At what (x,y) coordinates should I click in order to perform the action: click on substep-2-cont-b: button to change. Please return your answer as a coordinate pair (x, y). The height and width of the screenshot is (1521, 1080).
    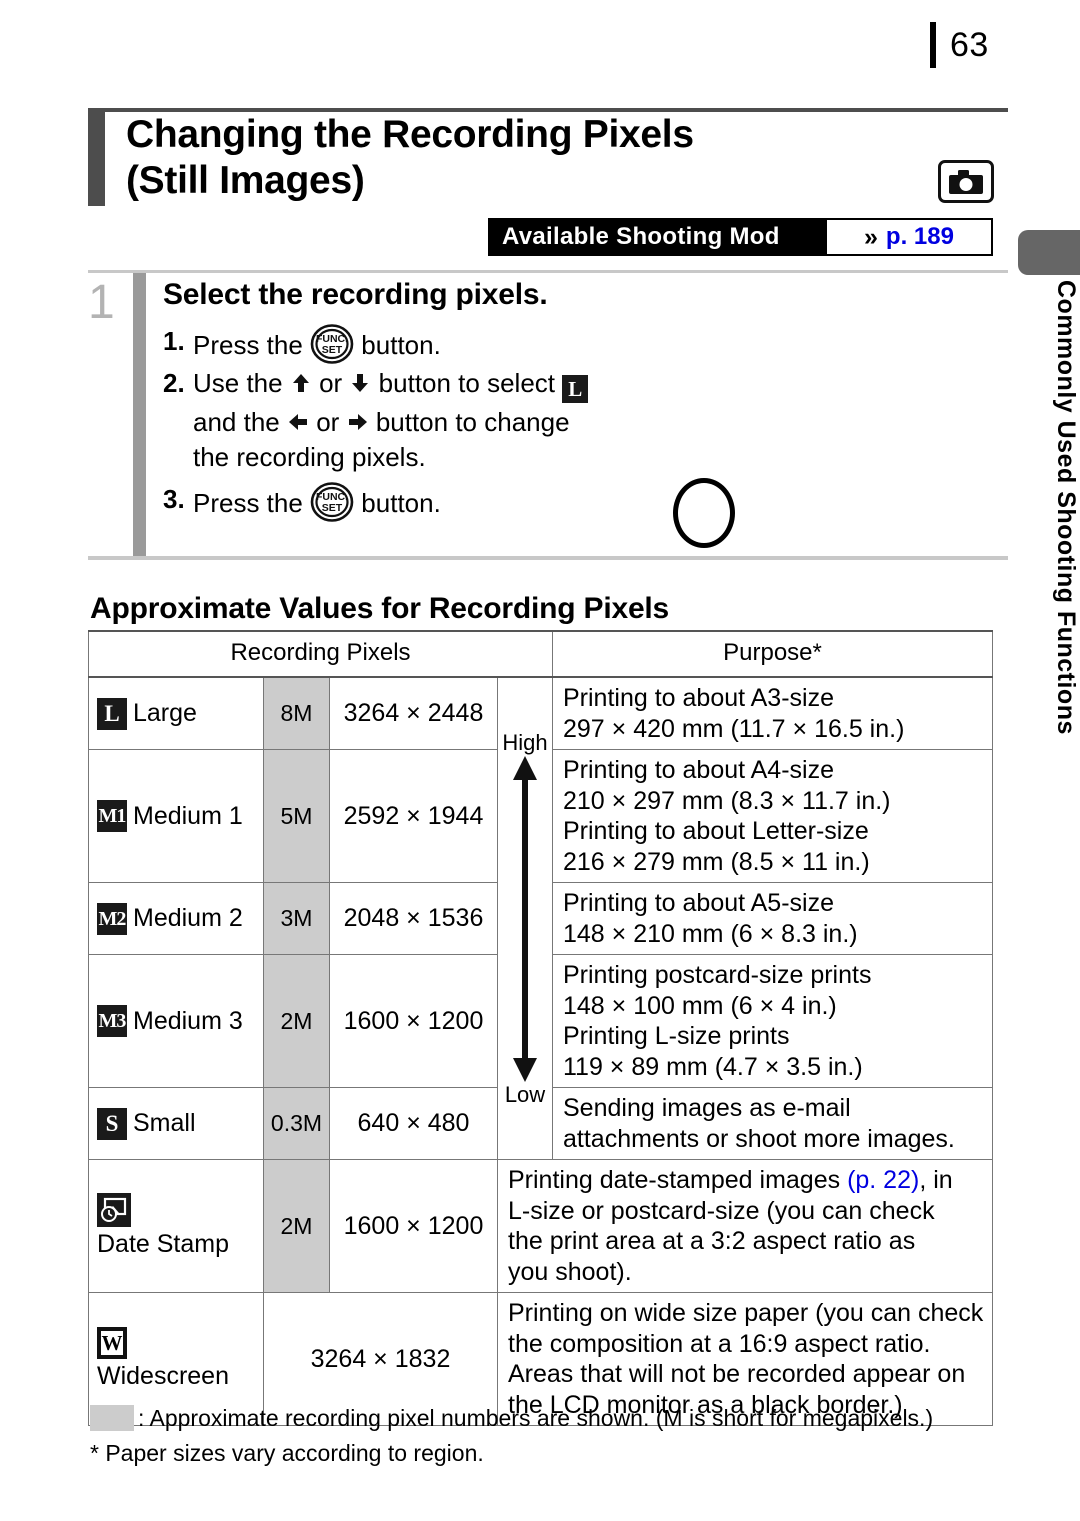
    Looking at the image, I should click on (472, 422).